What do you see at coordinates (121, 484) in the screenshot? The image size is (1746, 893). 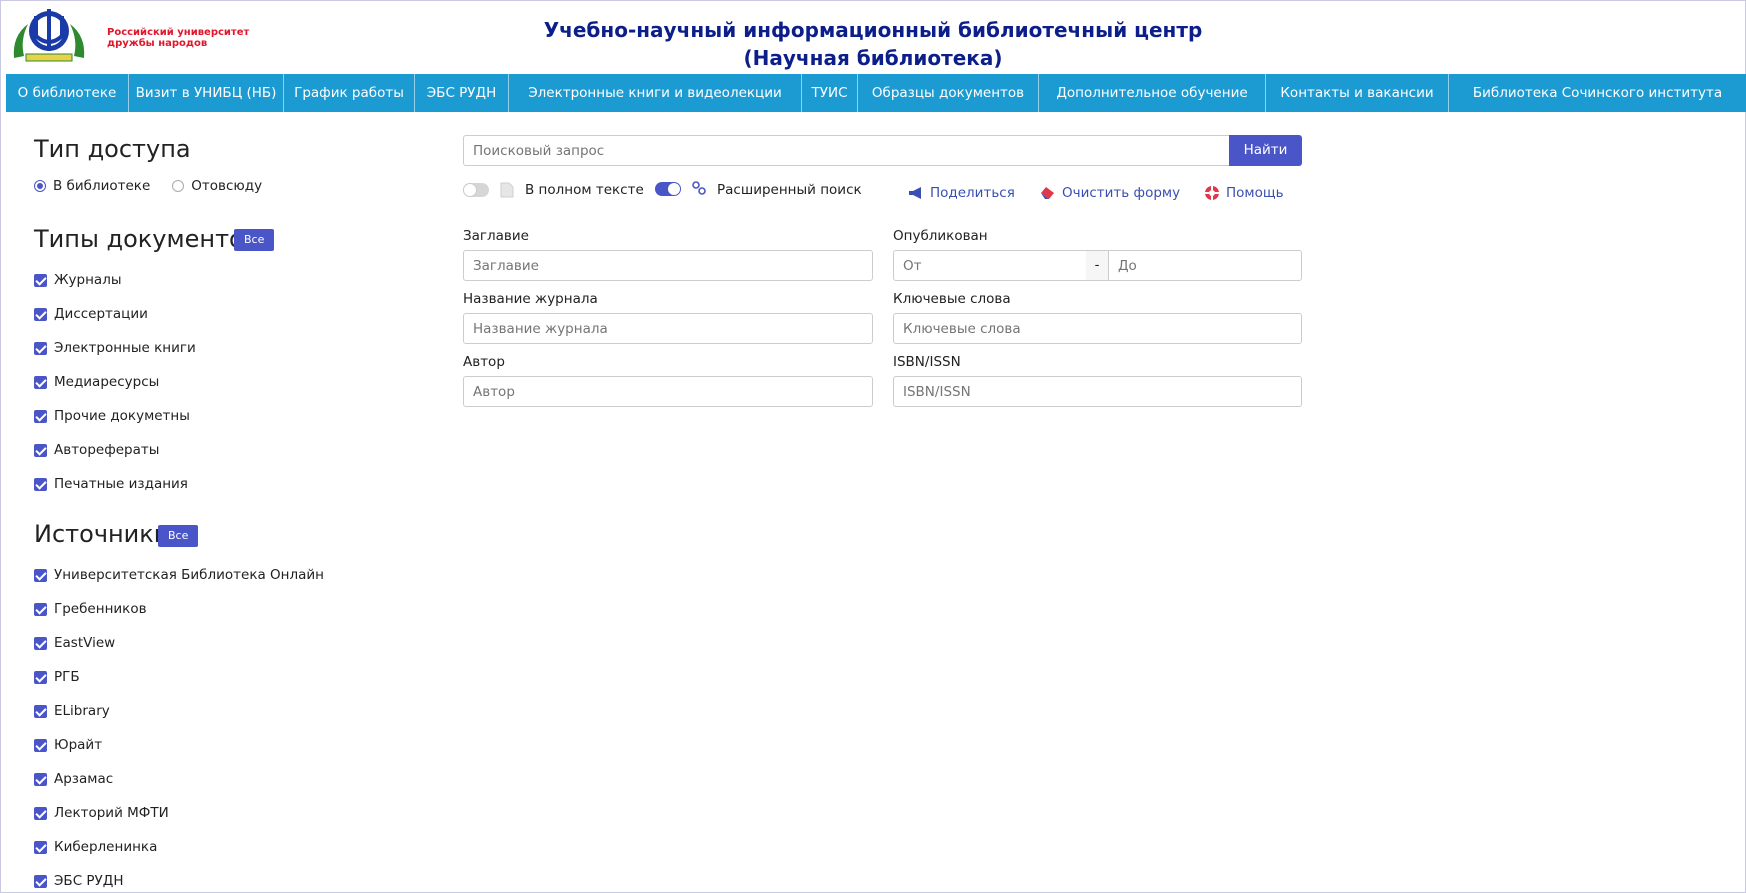 I see `doc-type-label: Печатные издания` at bounding box center [121, 484].